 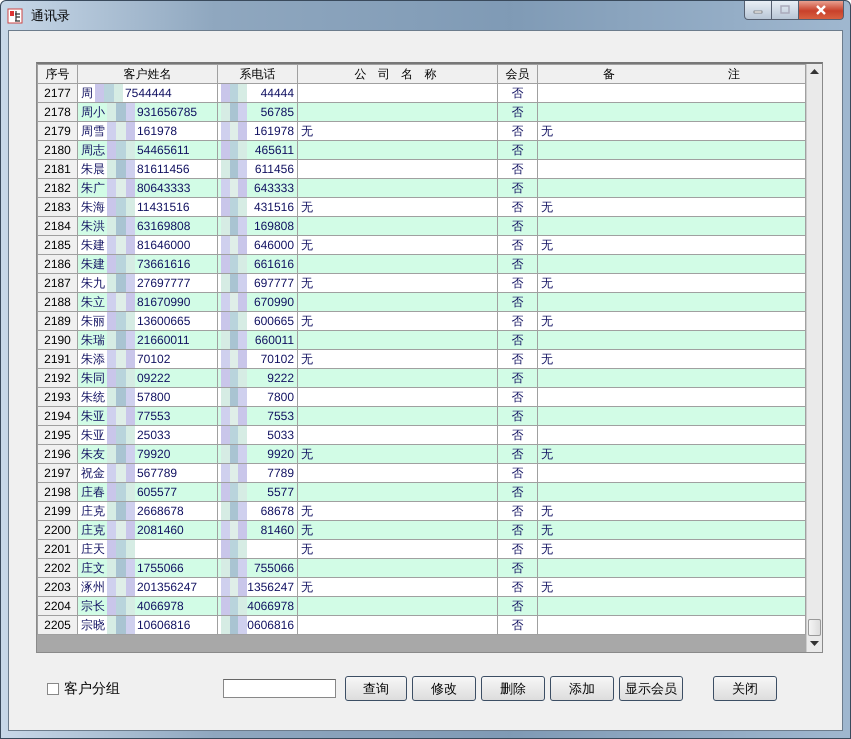 I want to click on column-header: 系电话, so click(x=258, y=74).